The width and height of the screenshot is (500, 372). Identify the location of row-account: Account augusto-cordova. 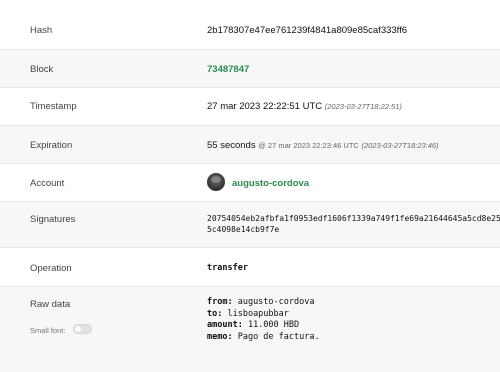
(250, 182).